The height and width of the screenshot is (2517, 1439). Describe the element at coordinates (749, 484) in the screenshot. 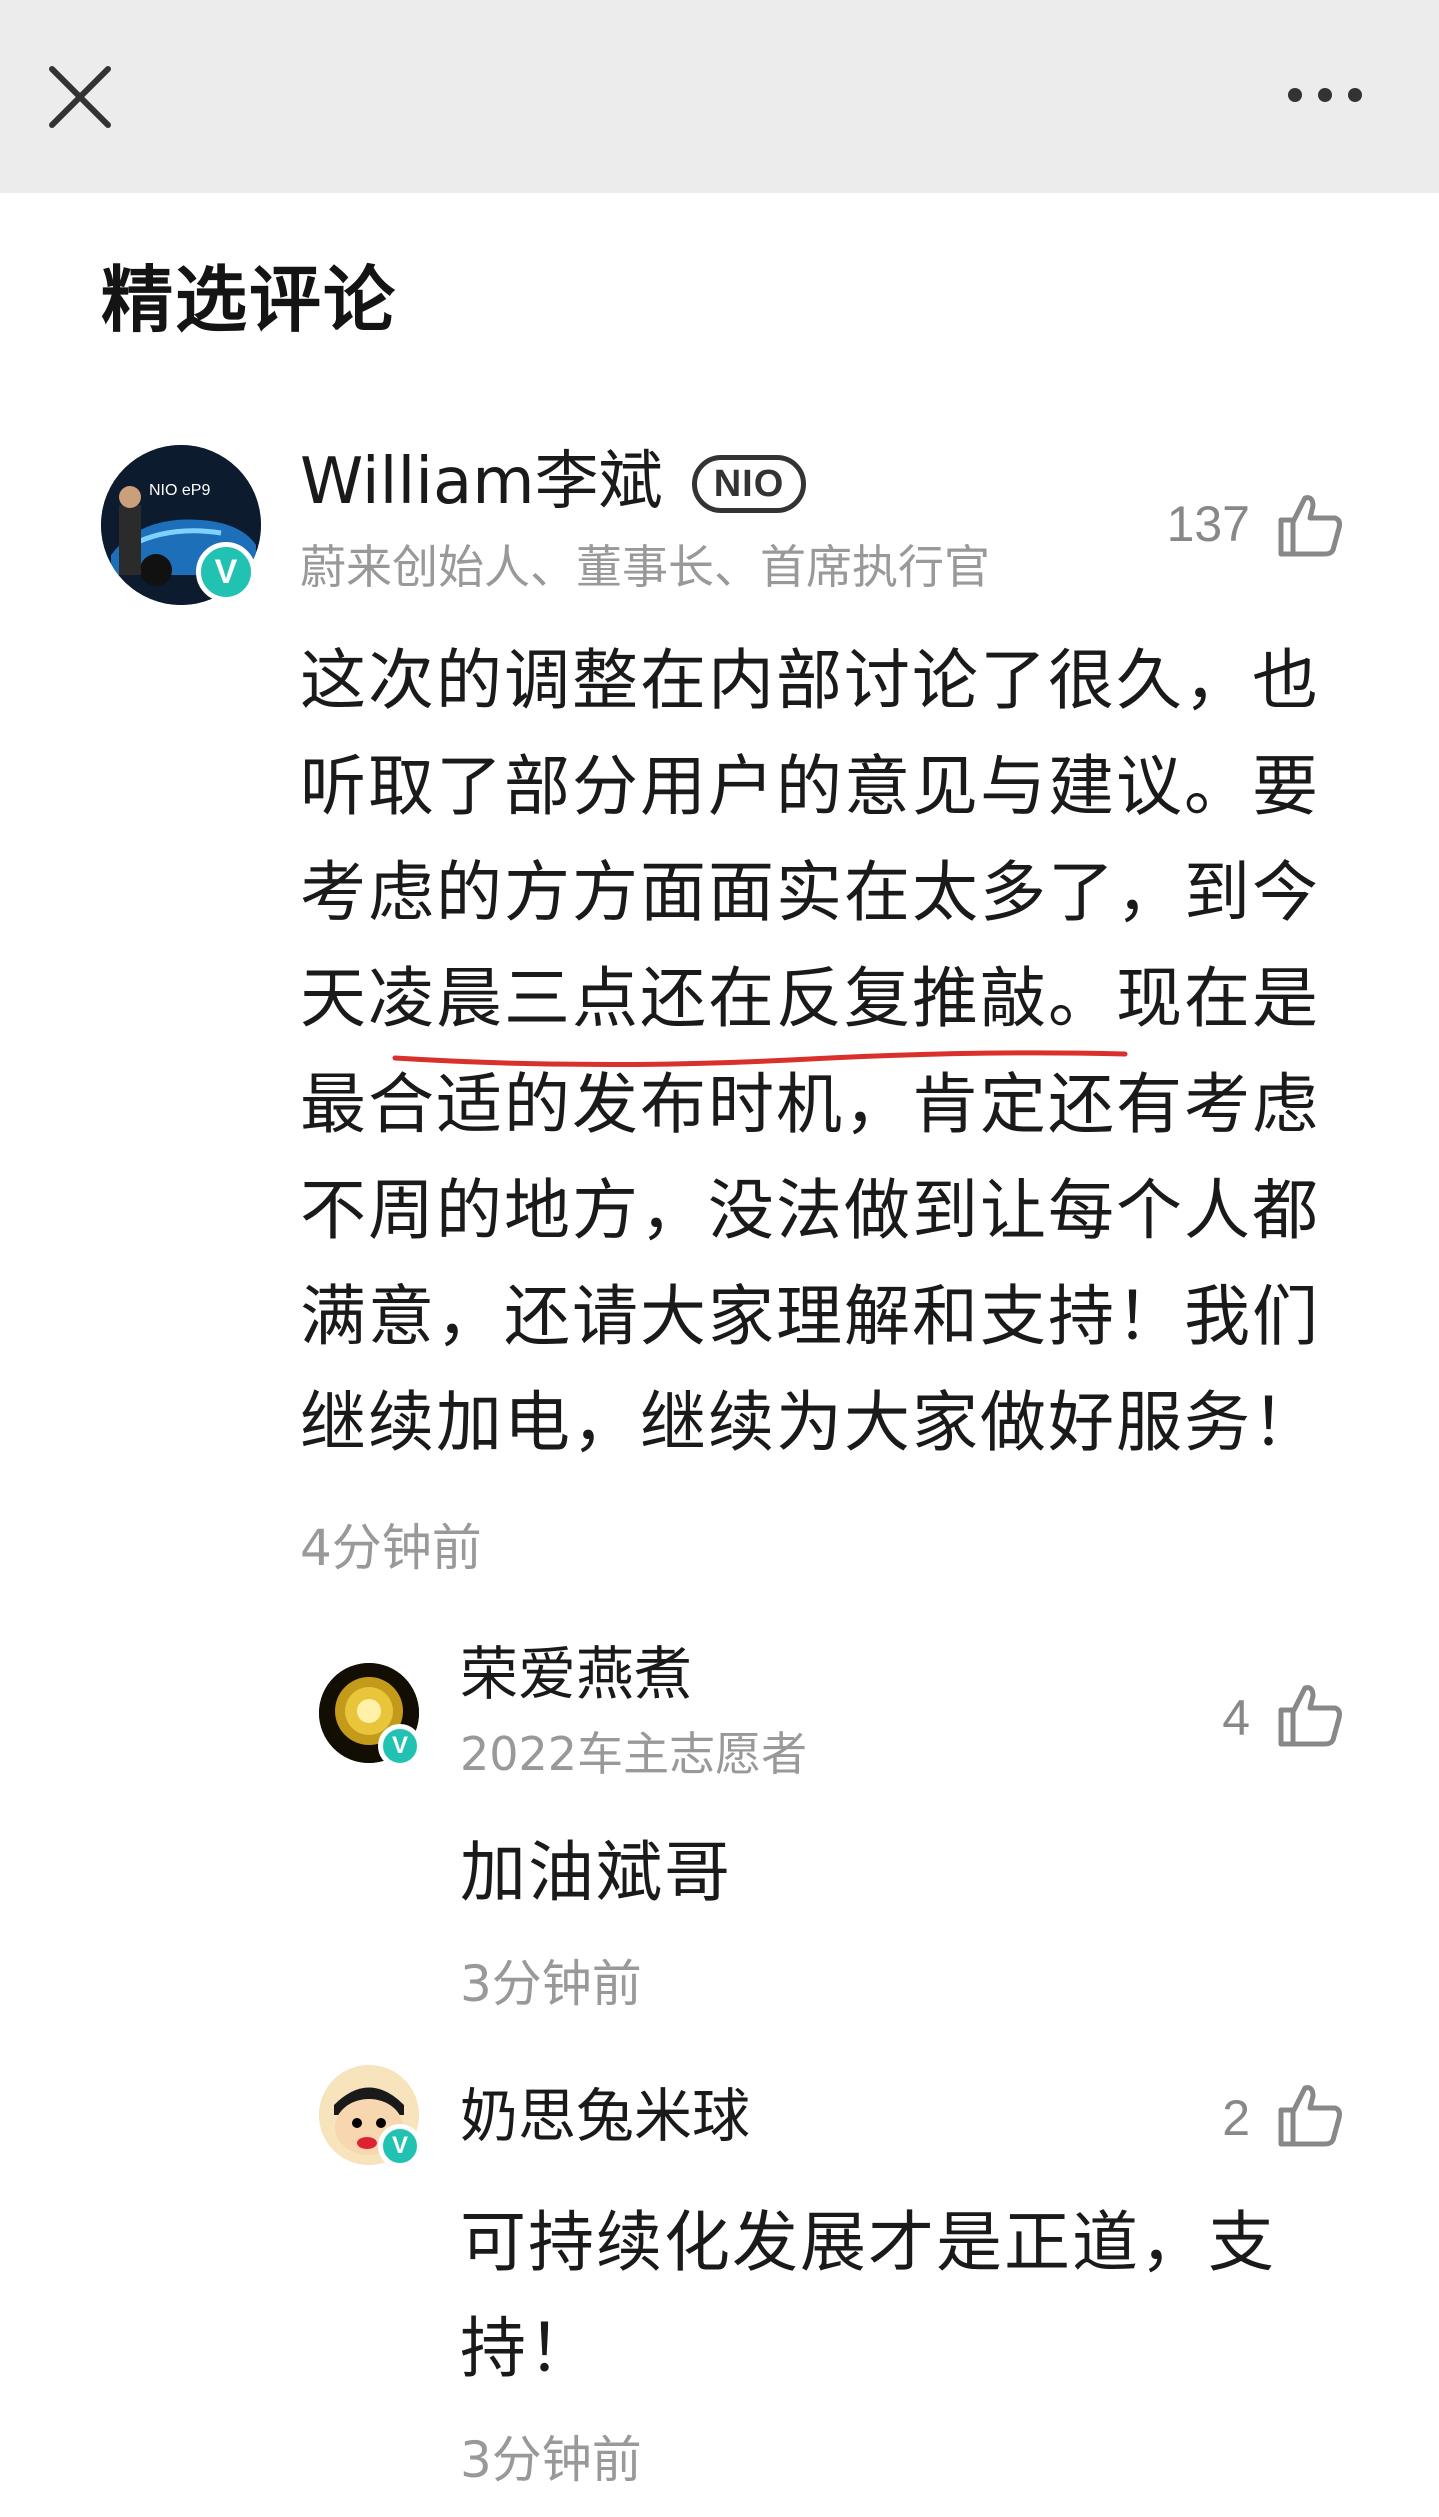

I see `nio-brand-badge: NIO` at that location.